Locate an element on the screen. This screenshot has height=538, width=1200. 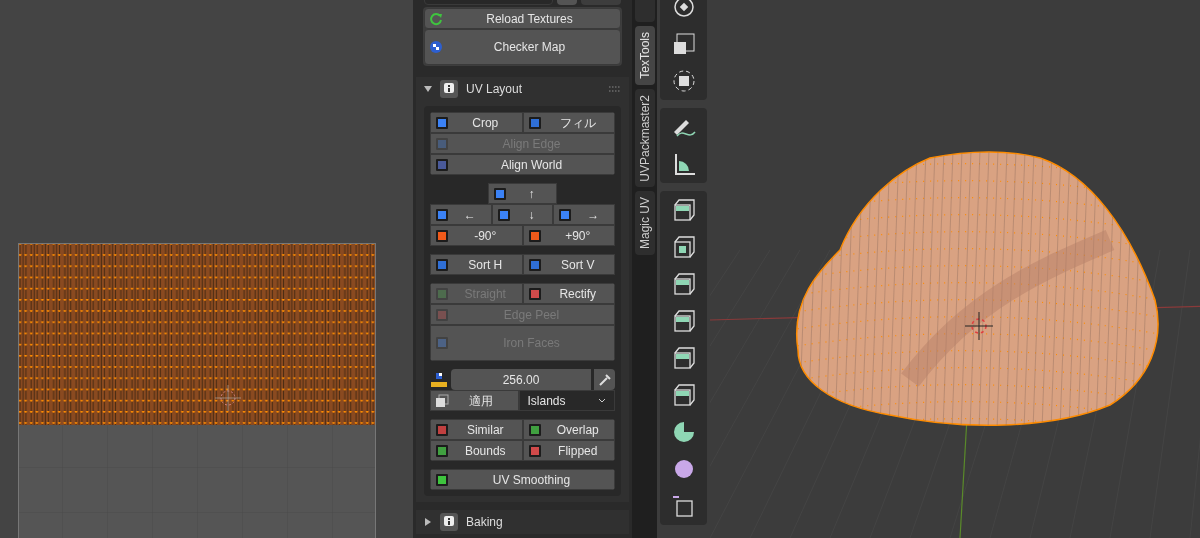
tool-button: Align World is located at coordinates (522, 164).